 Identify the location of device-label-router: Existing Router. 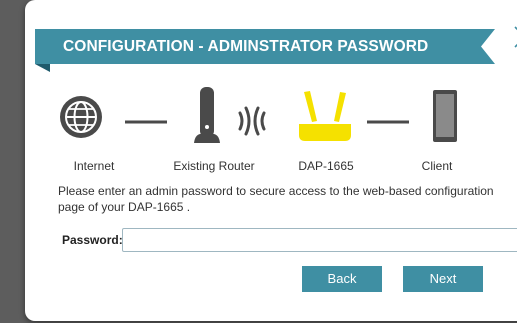
(214, 166).